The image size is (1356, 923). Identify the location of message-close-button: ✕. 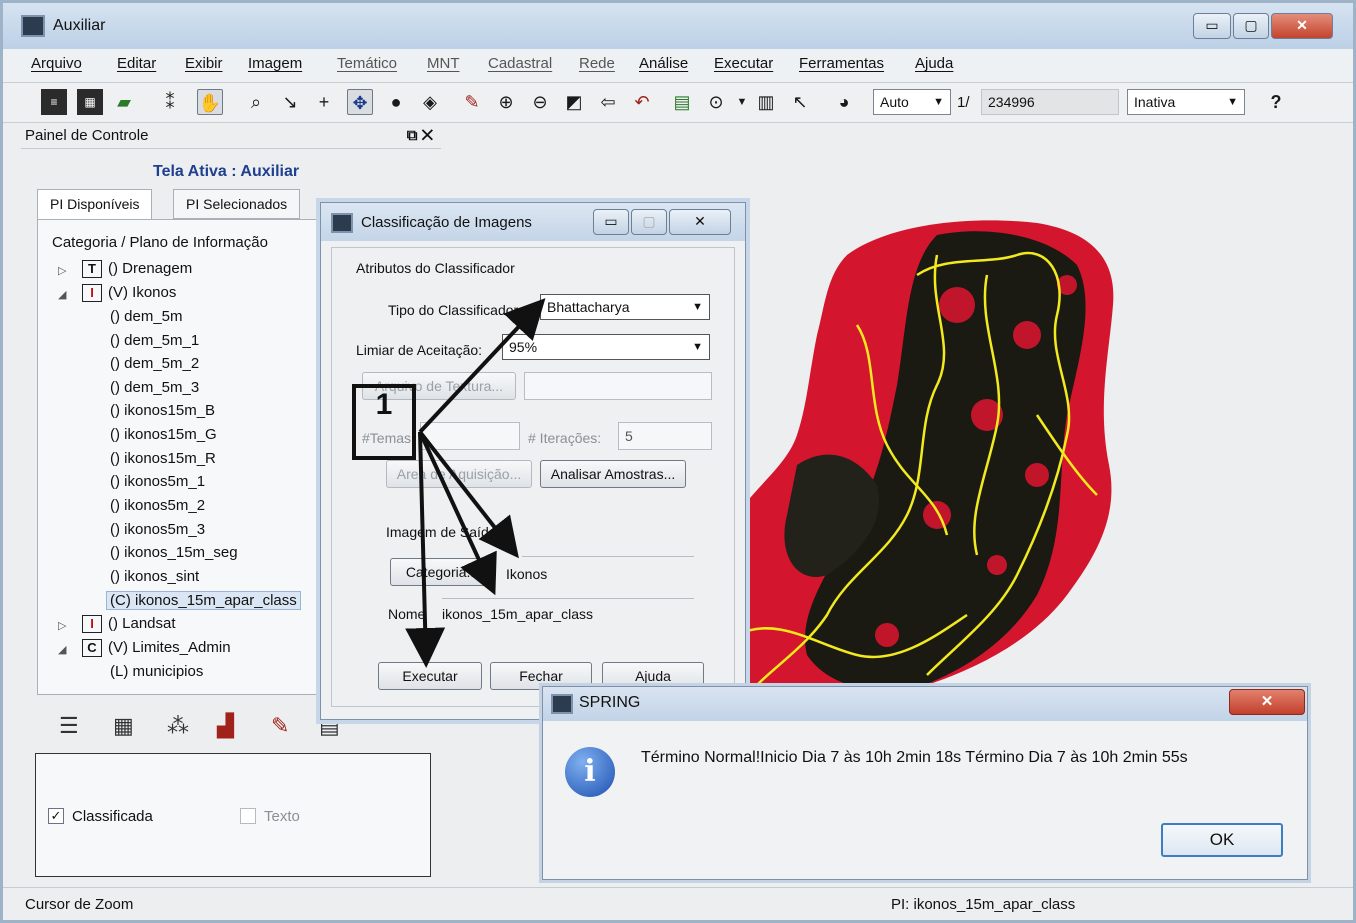
(1267, 702).